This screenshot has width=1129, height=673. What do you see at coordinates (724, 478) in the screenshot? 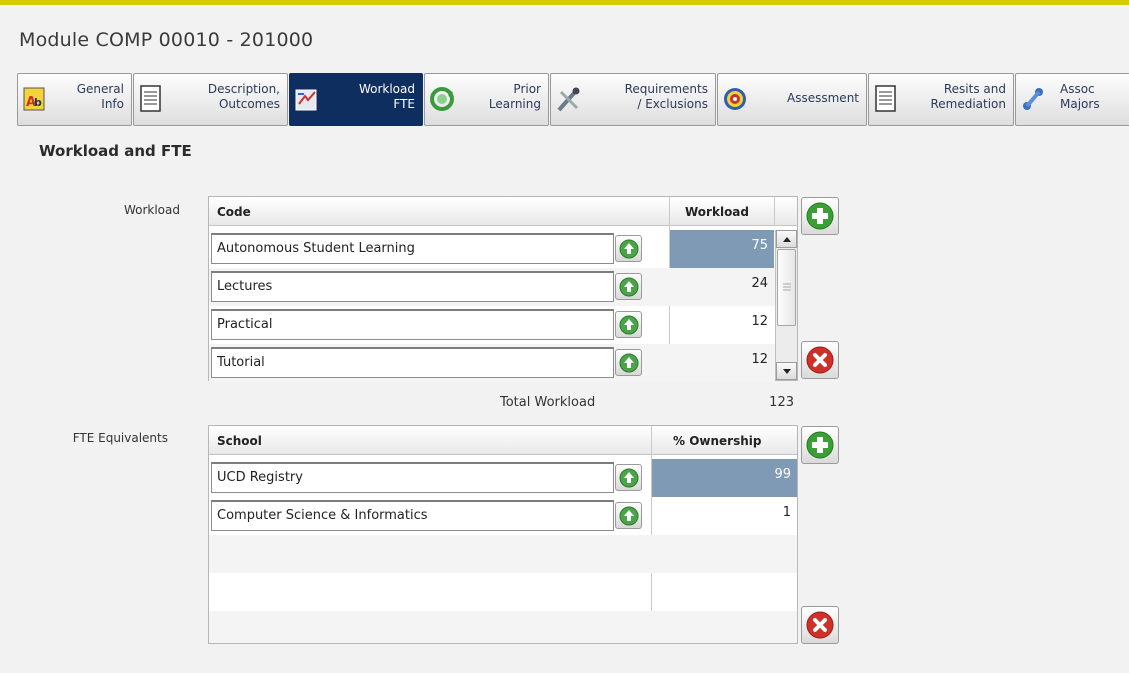
I see `ownership-value: 99` at bounding box center [724, 478].